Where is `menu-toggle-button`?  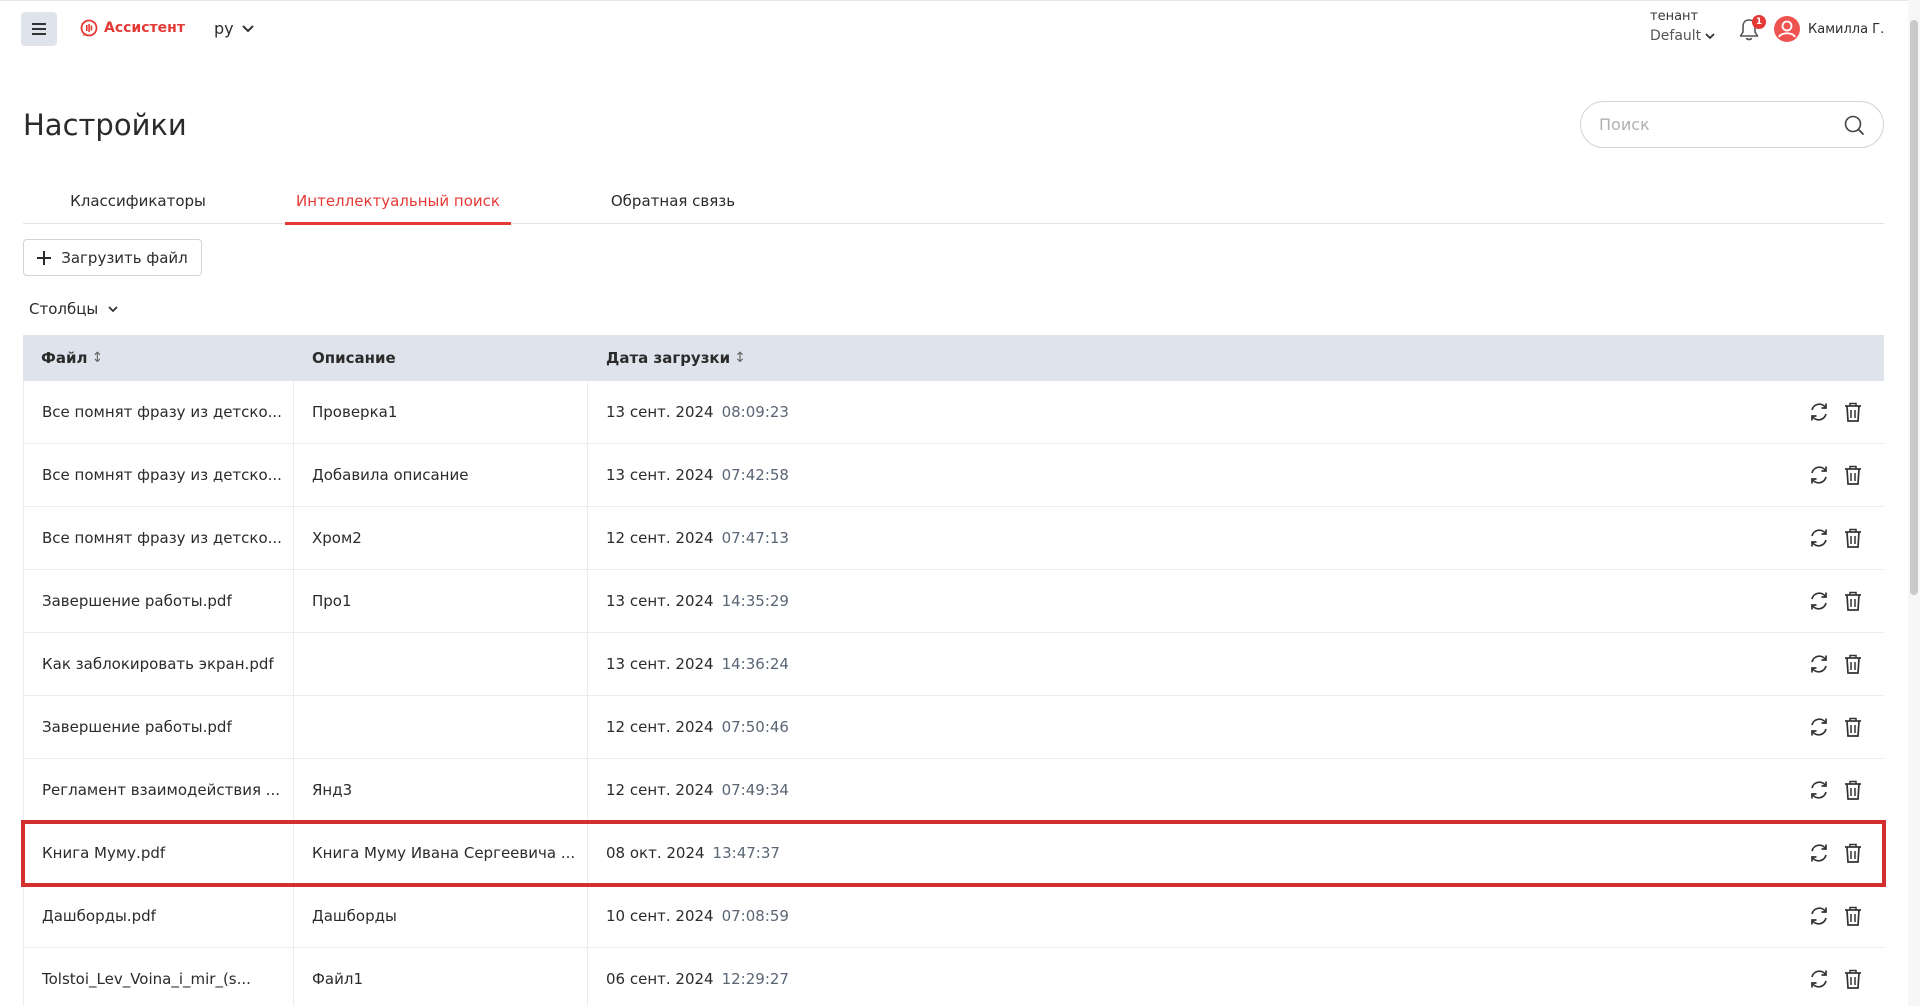
menu-toggle-button is located at coordinates (39, 29).